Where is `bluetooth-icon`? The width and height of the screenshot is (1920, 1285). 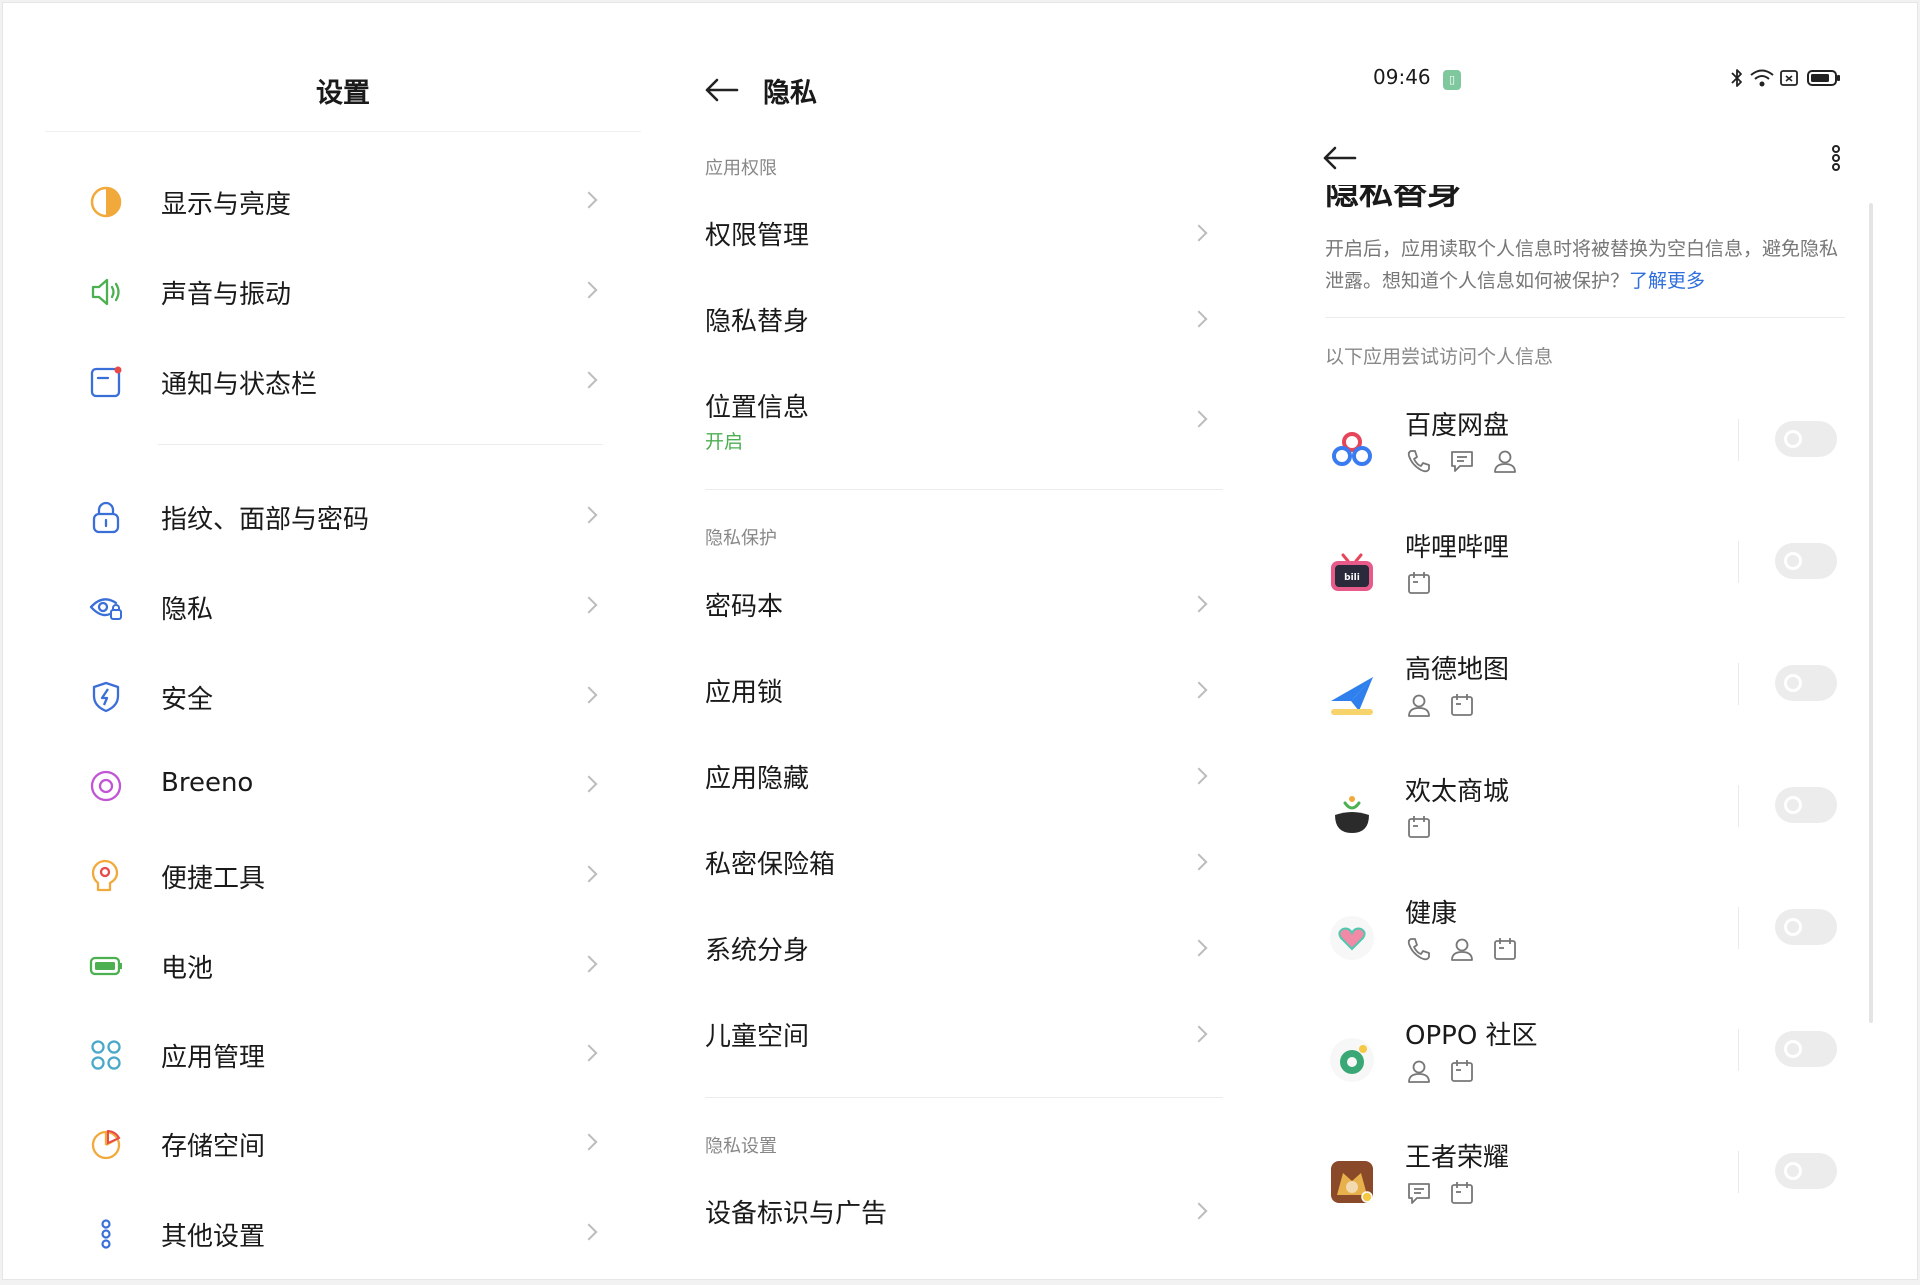
bluetooth-icon is located at coordinates (1736, 78).